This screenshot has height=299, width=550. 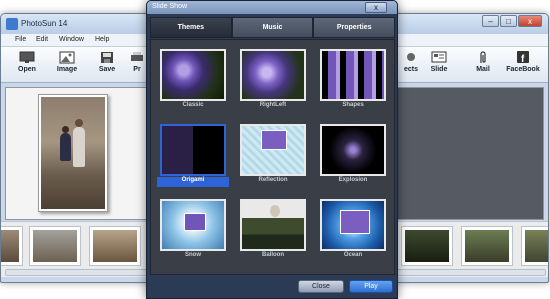 I want to click on theme-label: Explosion, so click(x=353, y=180).